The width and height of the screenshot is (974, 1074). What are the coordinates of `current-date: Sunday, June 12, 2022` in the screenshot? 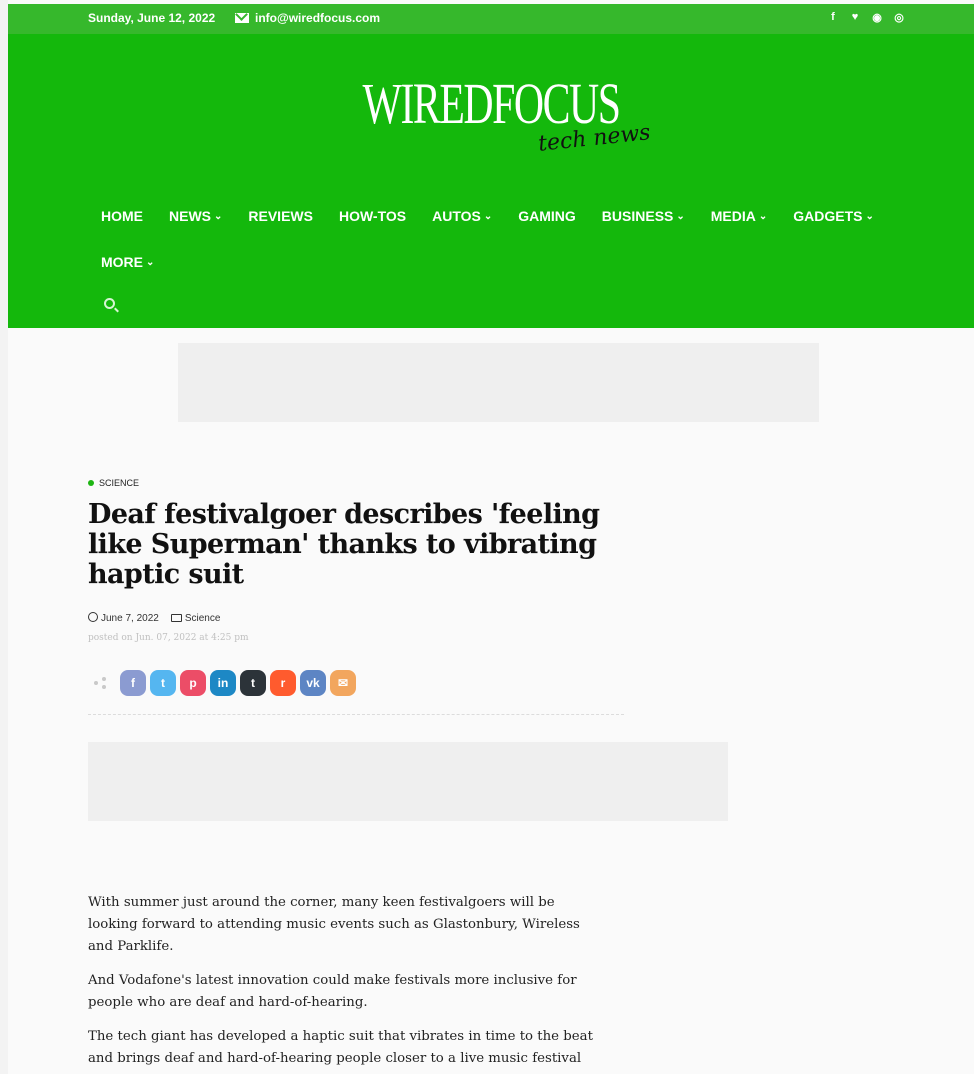 It's located at (152, 18).